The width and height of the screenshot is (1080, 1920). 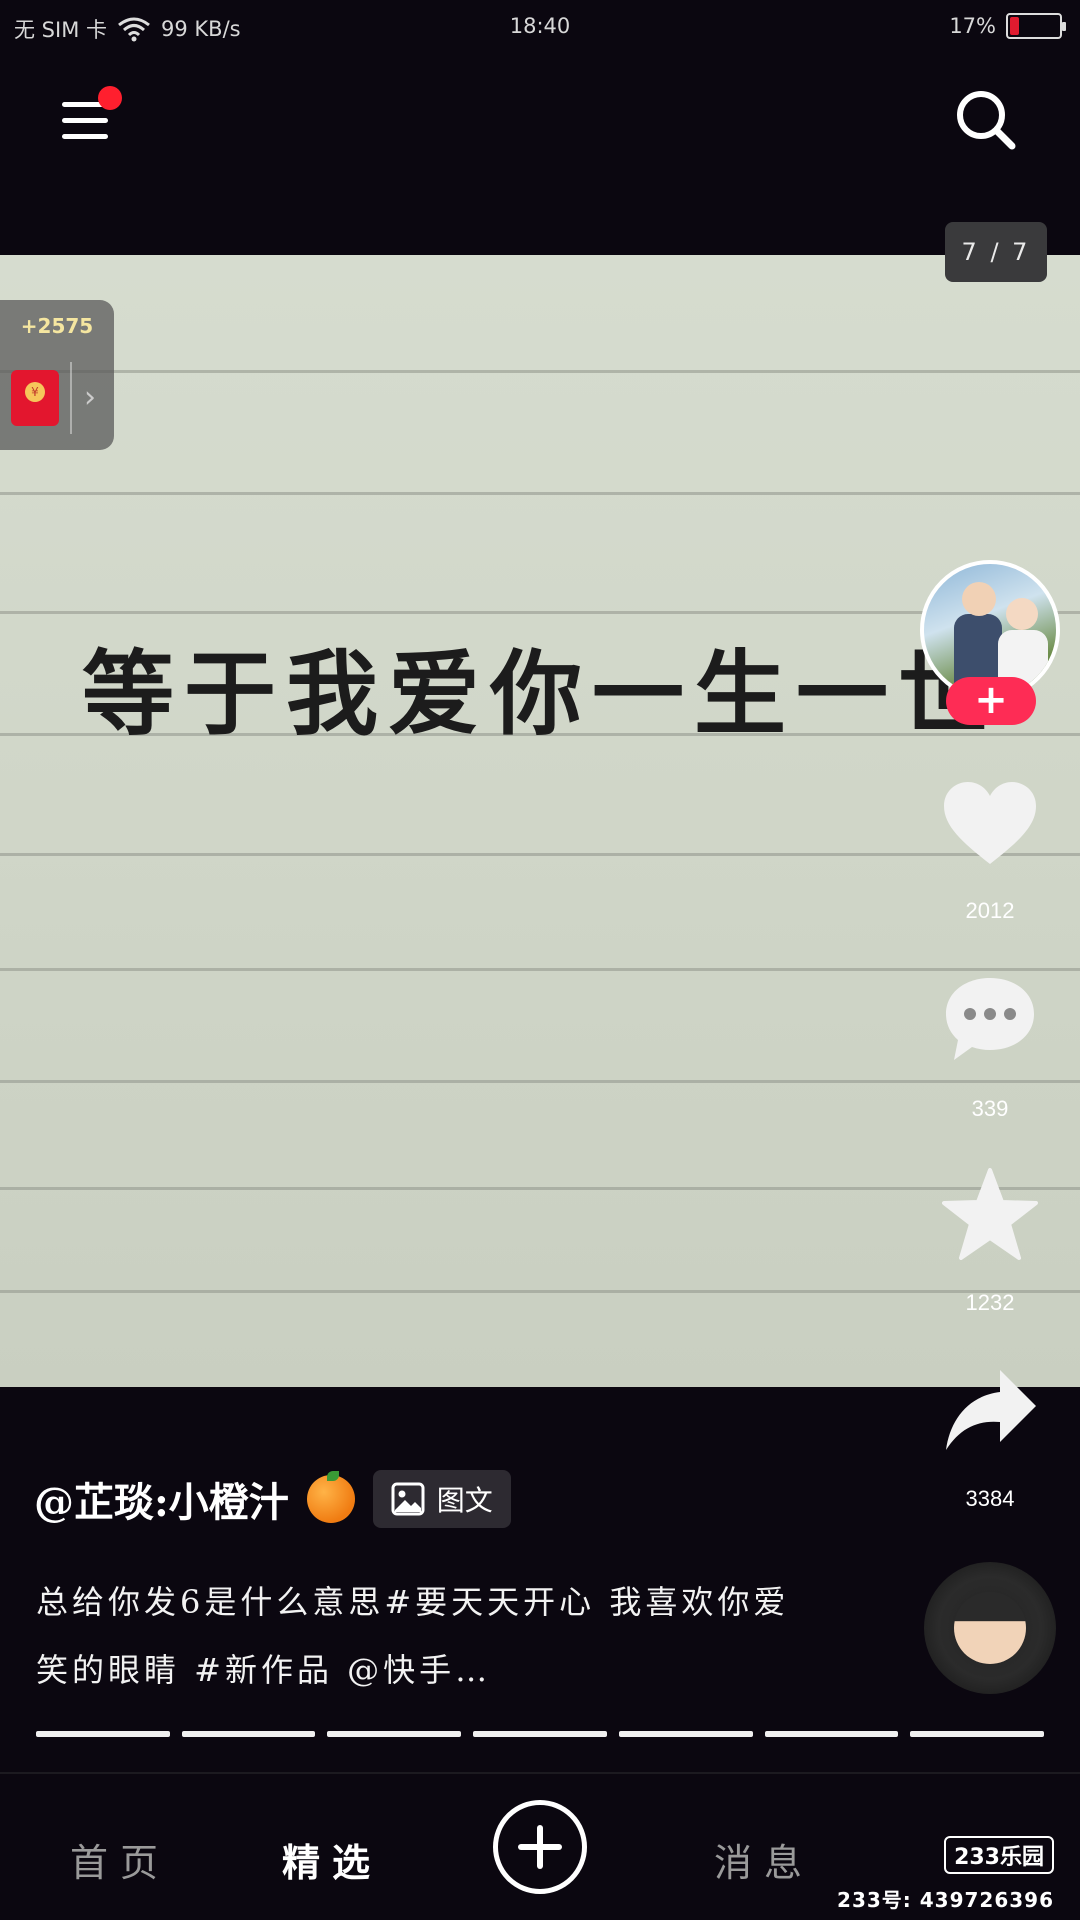 I want to click on watermark-logo: 233乐园, so click(x=999, y=1855).